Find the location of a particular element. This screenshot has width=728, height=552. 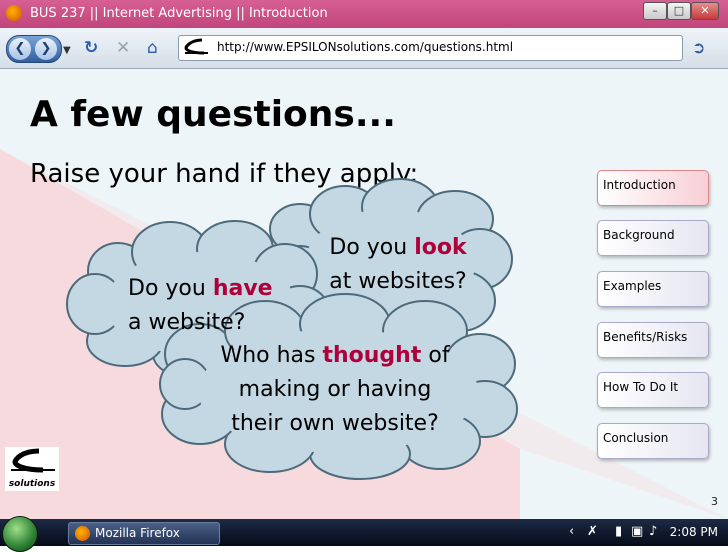

slide-number: 3 is located at coordinates (714, 501).